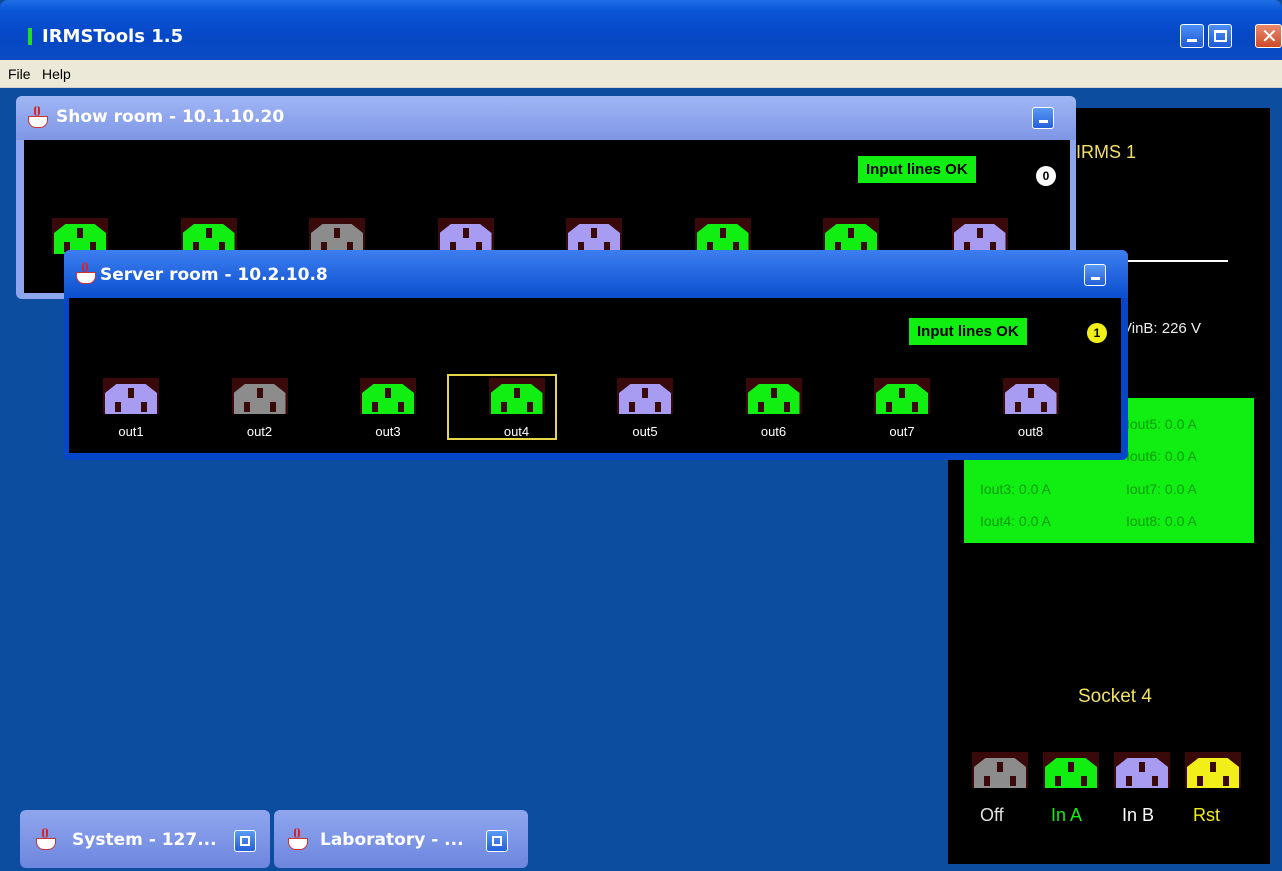 The image size is (1282, 871). Describe the element at coordinates (113, 36) in the screenshot. I see `window-title: IRMSTools 1.5` at that location.